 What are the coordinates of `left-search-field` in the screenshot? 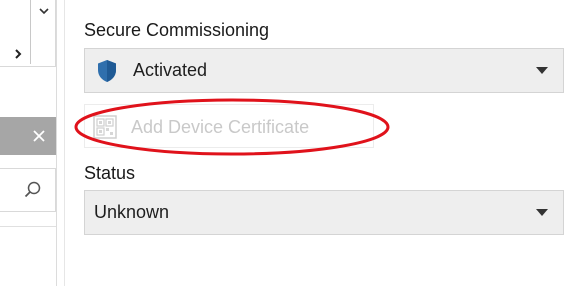 It's located at (28, 190).